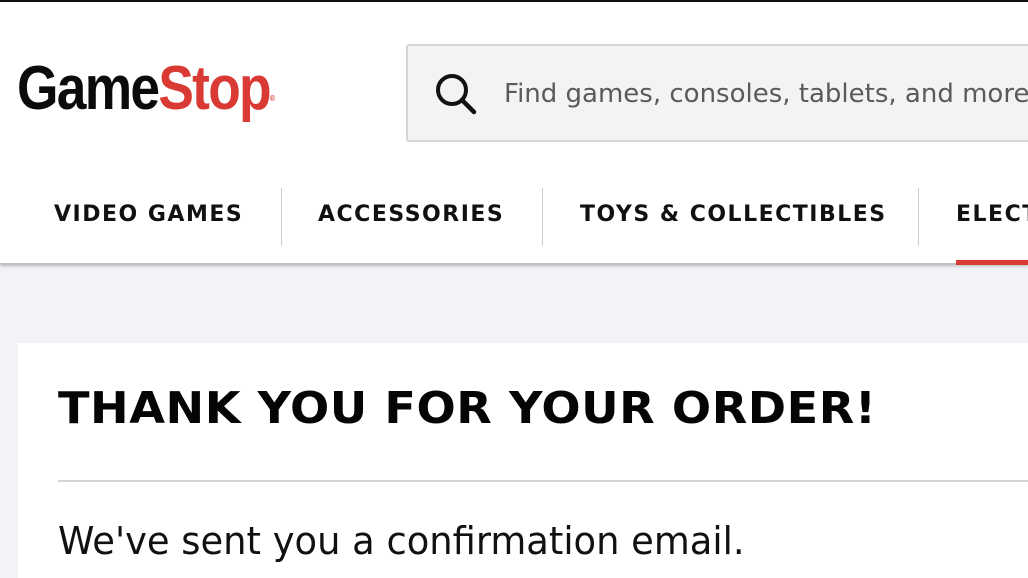  I want to click on logo-registered-mark: ®, so click(272, 98).